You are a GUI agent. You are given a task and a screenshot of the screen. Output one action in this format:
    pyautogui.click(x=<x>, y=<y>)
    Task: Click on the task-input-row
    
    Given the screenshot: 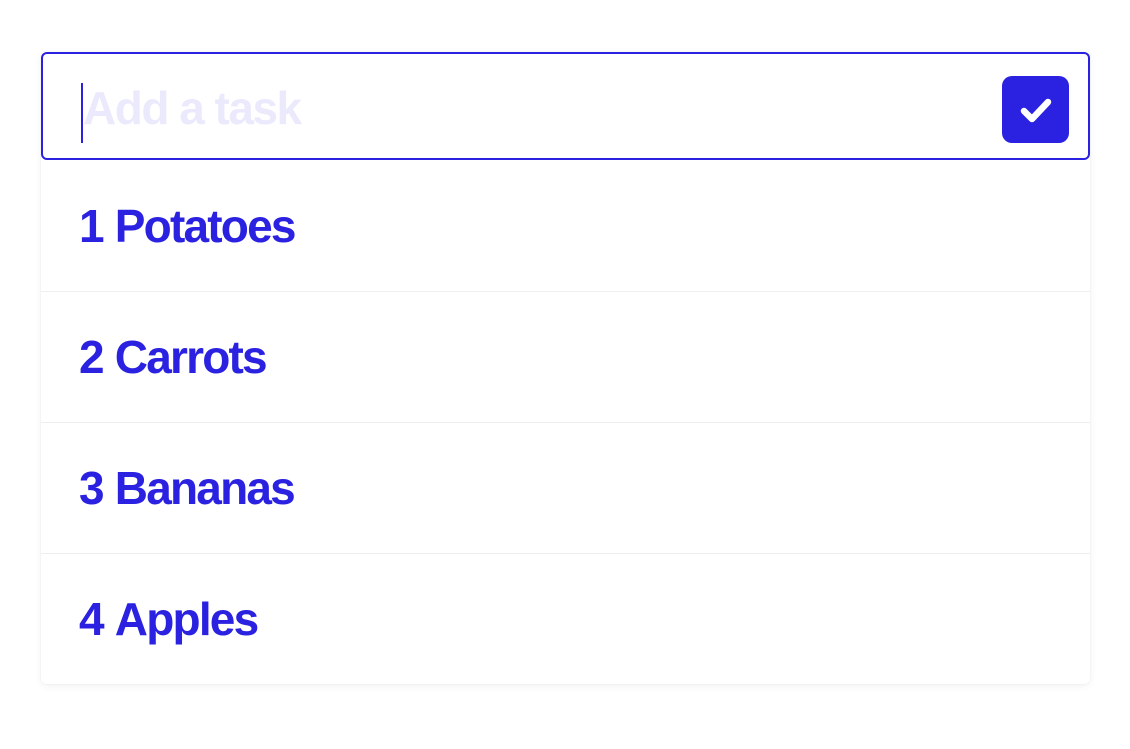 What is the action you would take?
    pyautogui.click(x=565, y=106)
    